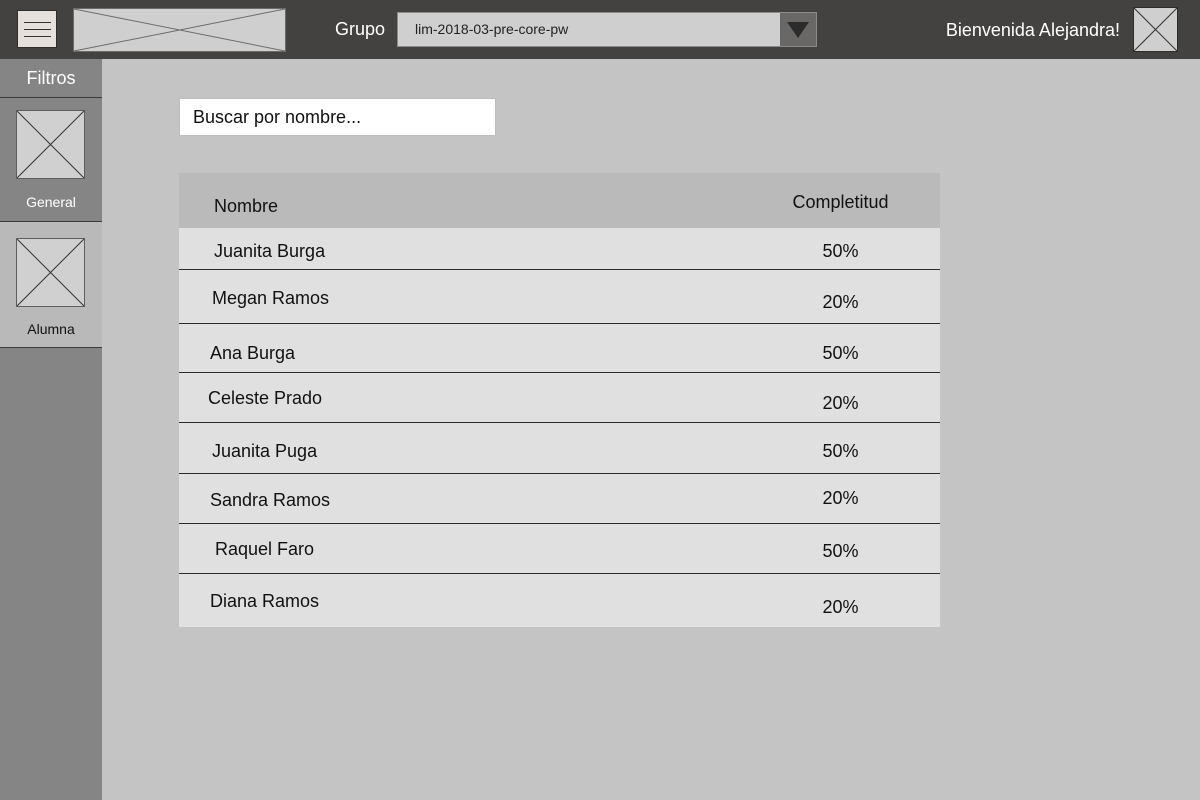  Describe the element at coordinates (559, 348) in the screenshot. I see `table-row: Ana Burga 50%` at that location.